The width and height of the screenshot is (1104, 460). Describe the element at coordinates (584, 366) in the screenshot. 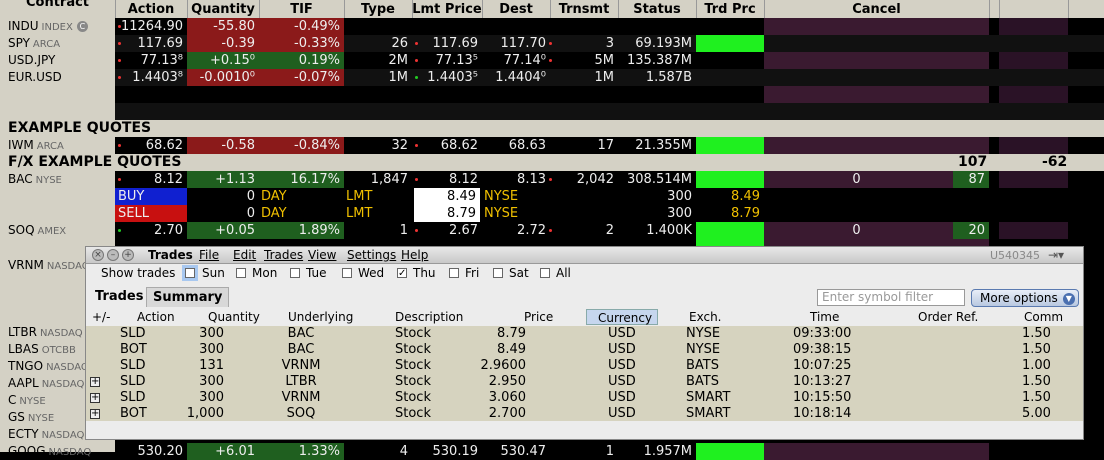

I see `table-row: SLD 131 VRNM Stock 2.9600 USD BATS 10:07:25 1.00` at that location.